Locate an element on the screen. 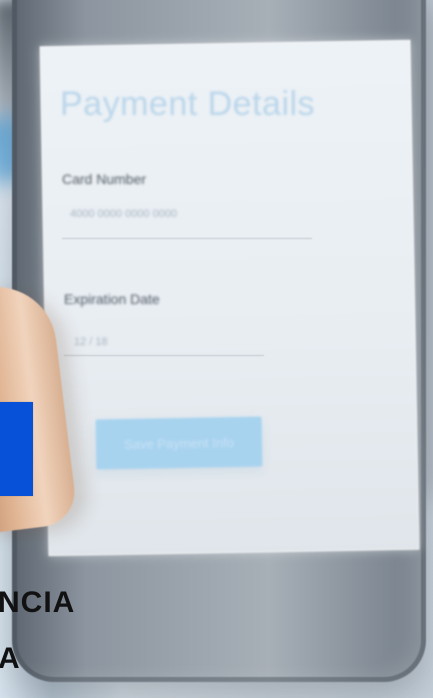 The height and width of the screenshot is (698, 433). cropped-overlay-text-line-1: NCIA is located at coordinates (38, 602).